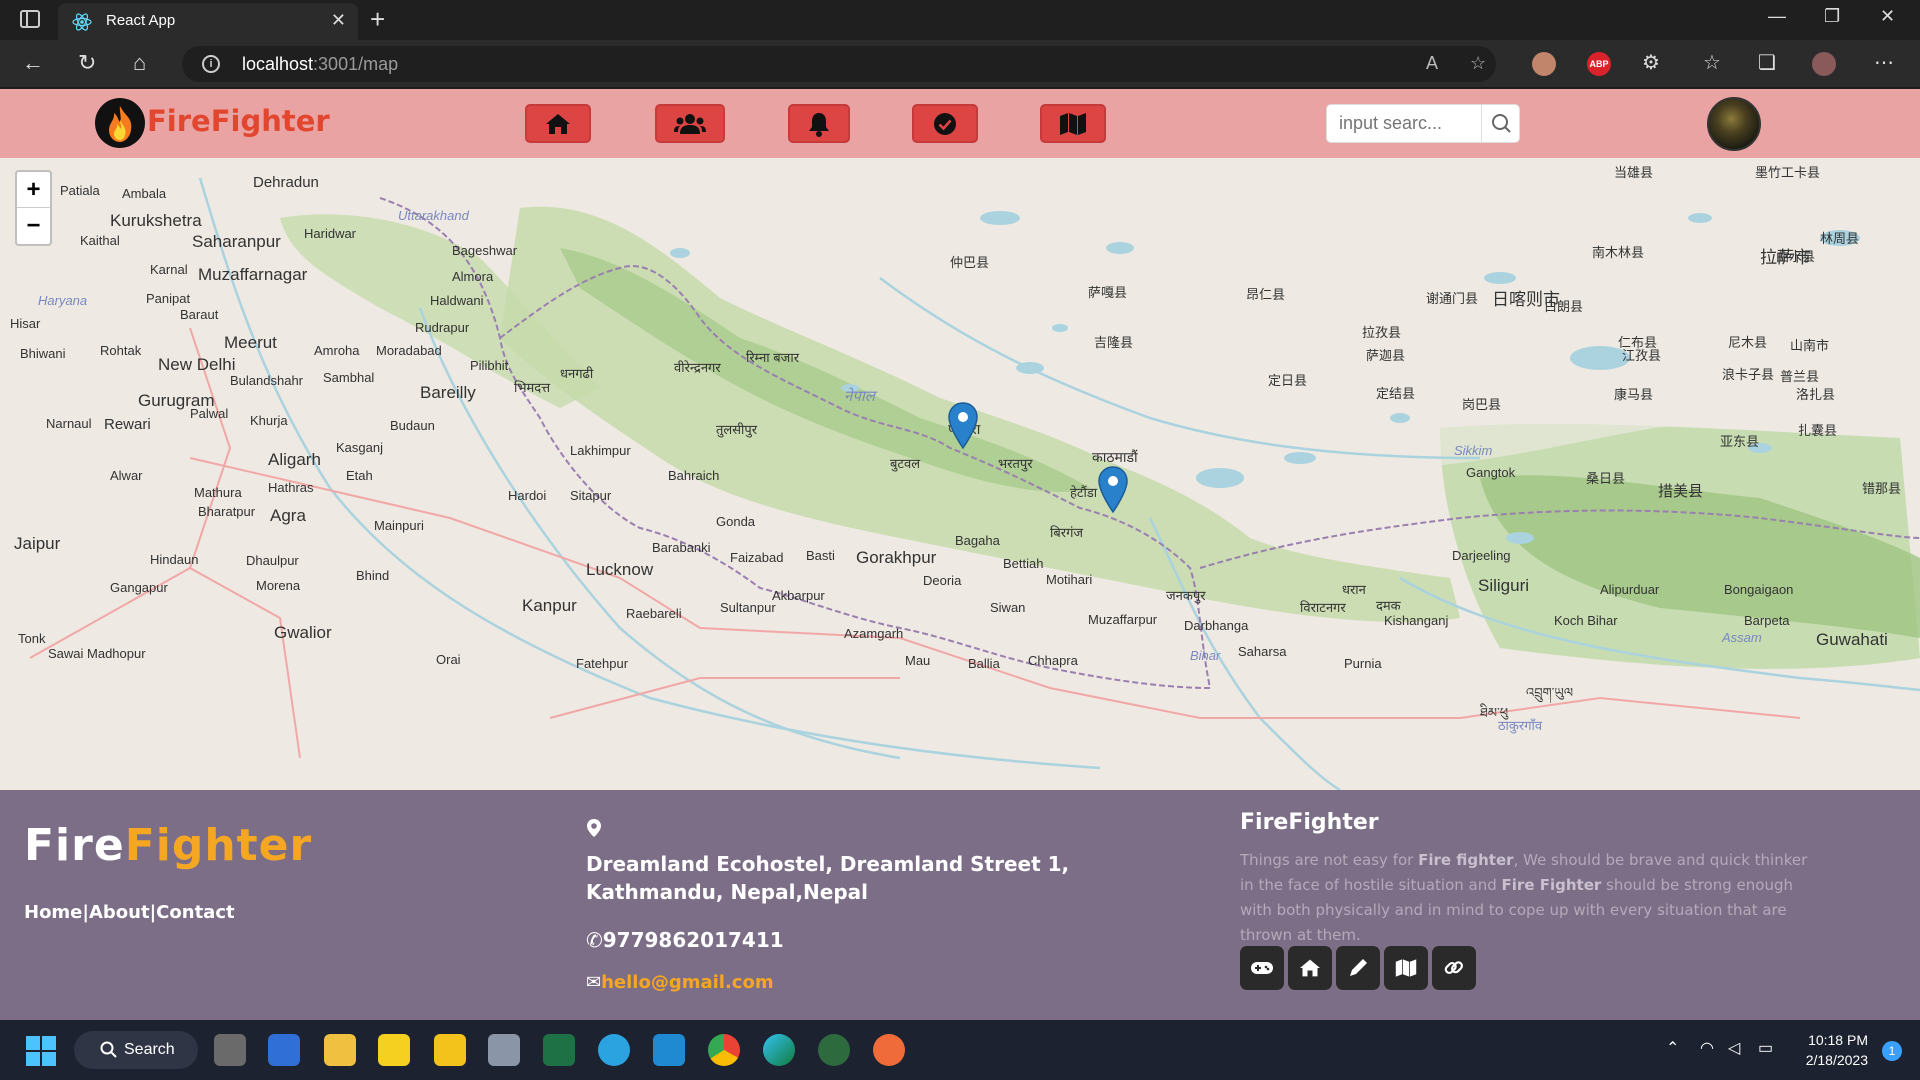  Describe the element at coordinates (1478, 63) in the screenshot. I see `favorite-add-icon: ☆` at that location.